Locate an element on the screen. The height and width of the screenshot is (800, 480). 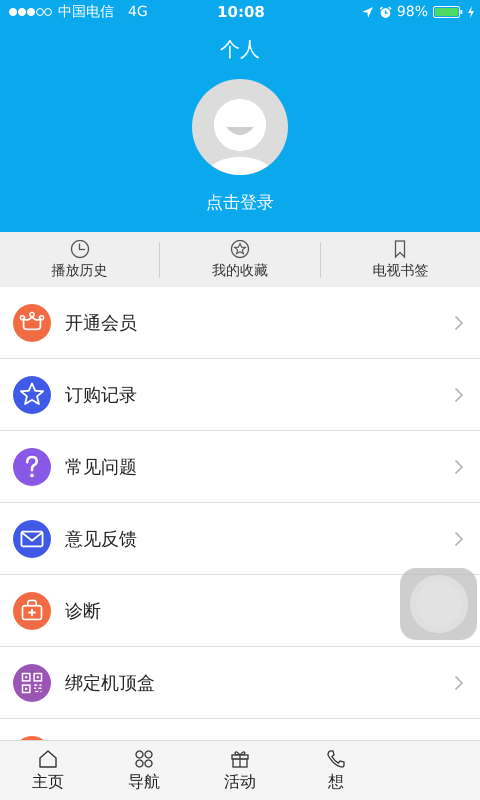
tab-item: 导航 is located at coordinates (144, 770).